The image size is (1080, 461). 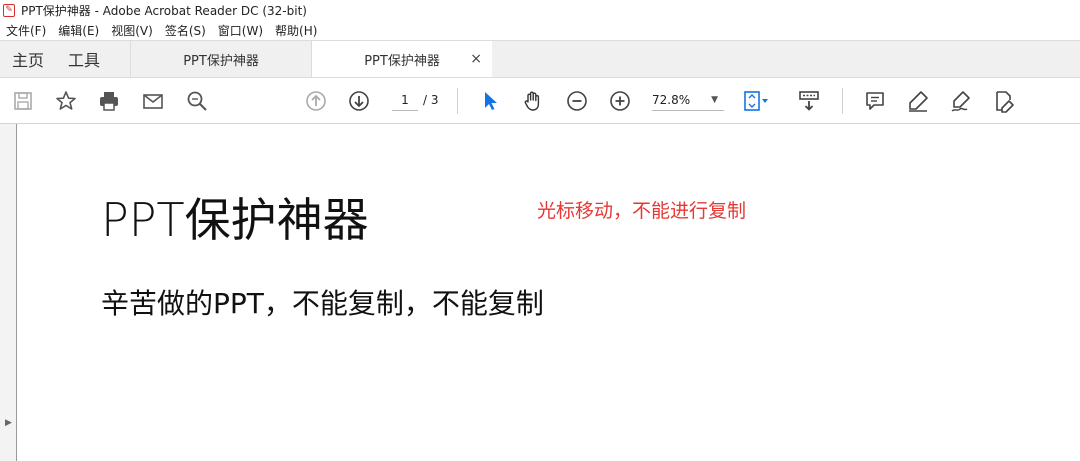 I want to click on menu-sign: 签名(S), so click(x=185, y=30).